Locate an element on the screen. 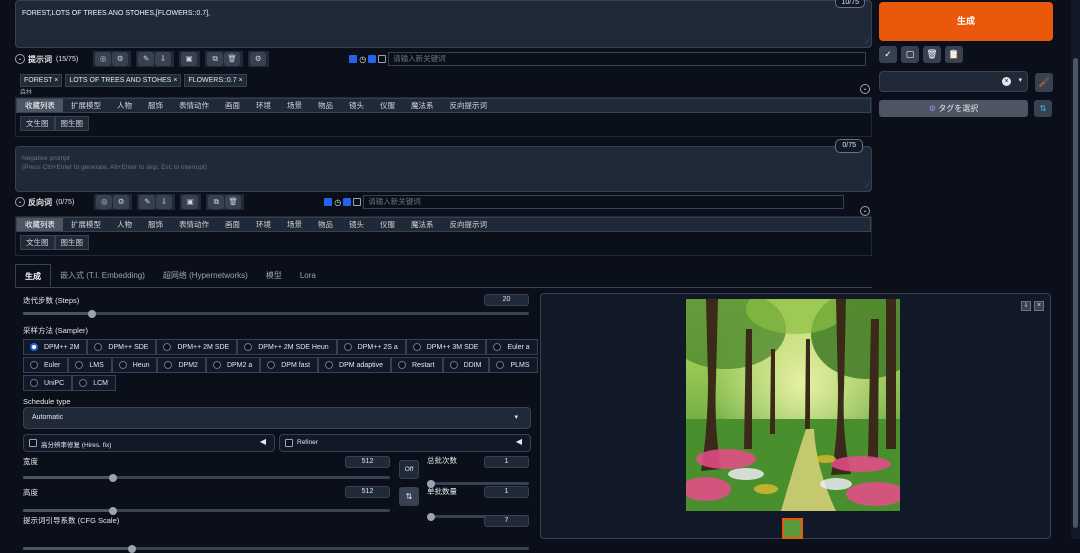  sampler-option: DPM++ 2S a is located at coordinates (371, 347).